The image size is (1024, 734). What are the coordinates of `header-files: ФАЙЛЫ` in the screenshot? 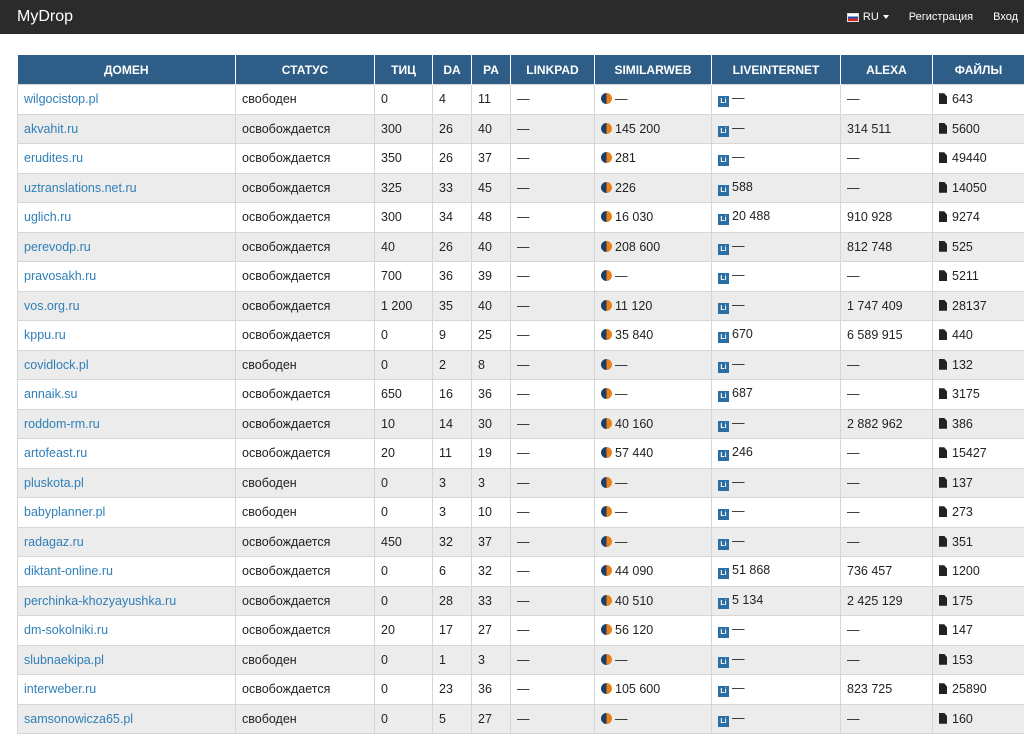 It's located at (978, 70).